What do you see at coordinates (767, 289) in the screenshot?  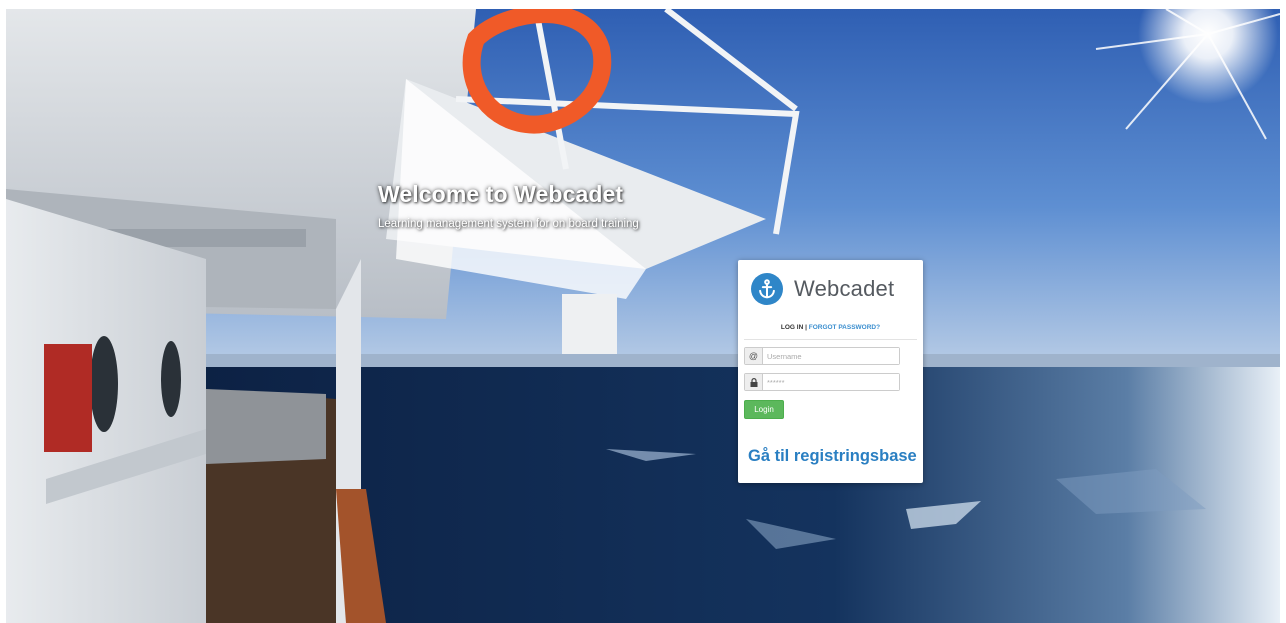 I see `anchor-icon` at bounding box center [767, 289].